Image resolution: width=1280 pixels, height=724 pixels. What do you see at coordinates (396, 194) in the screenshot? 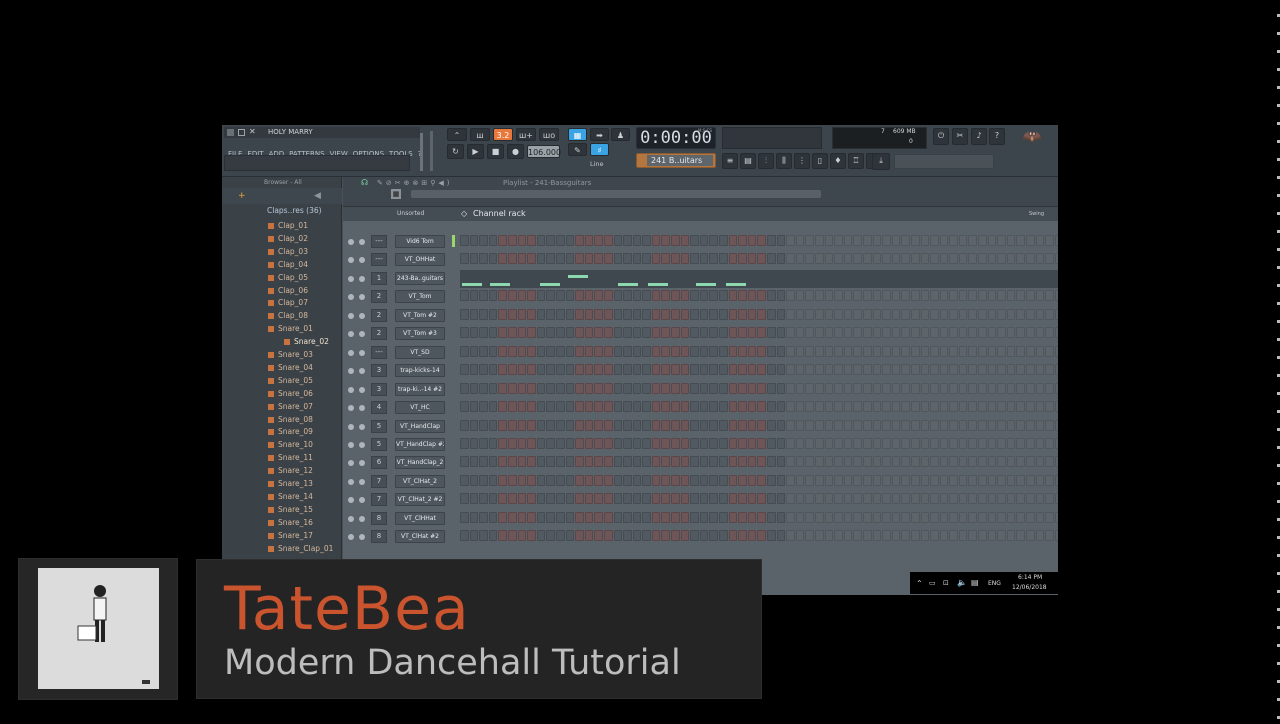
I see `playlist-pattern-icon: ▦` at bounding box center [396, 194].